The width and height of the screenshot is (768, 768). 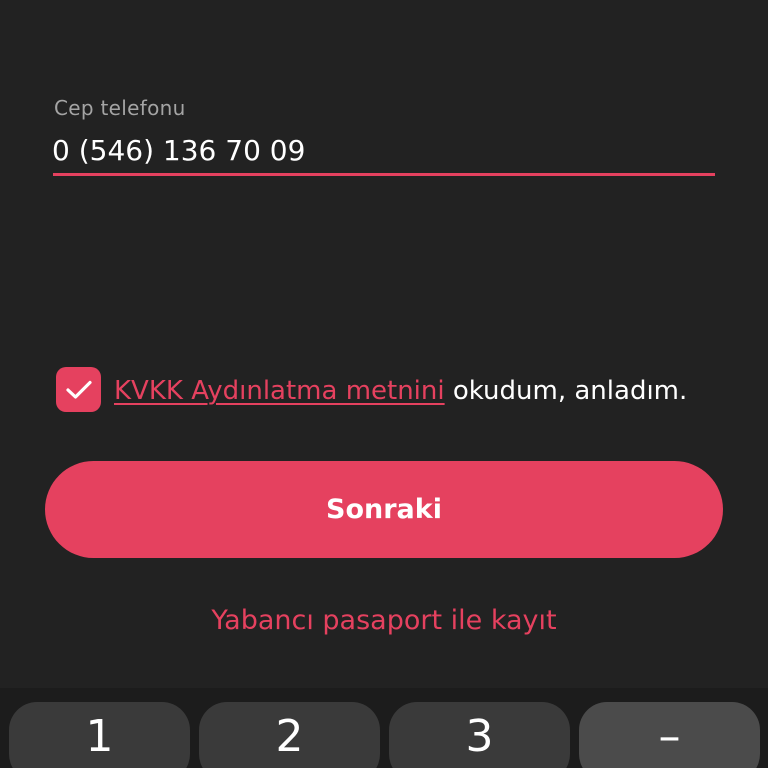 What do you see at coordinates (384, 174) in the screenshot?
I see `phone-field-underline` at bounding box center [384, 174].